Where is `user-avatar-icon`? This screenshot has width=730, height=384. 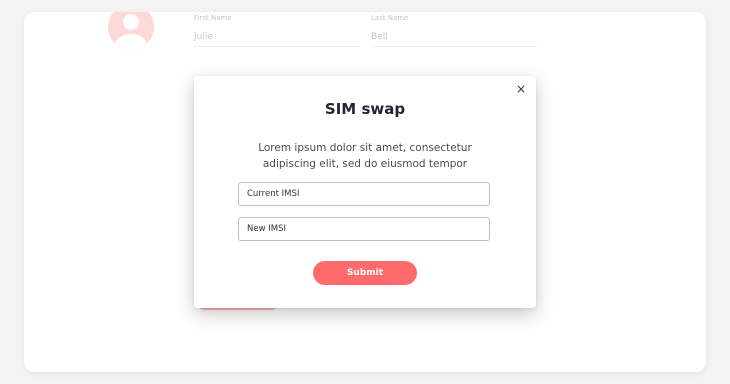
user-avatar-icon is located at coordinates (131, 31).